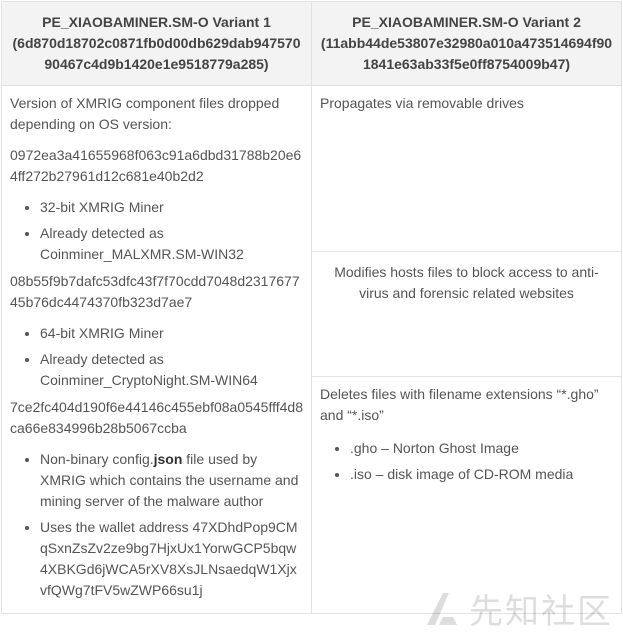 This screenshot has height=635, width=623. What do you see at coordinates (481, 474) in the screenshot?
I see `list-item: .iso – disk image of CD-ROM media` at bounding box center [481, 474].